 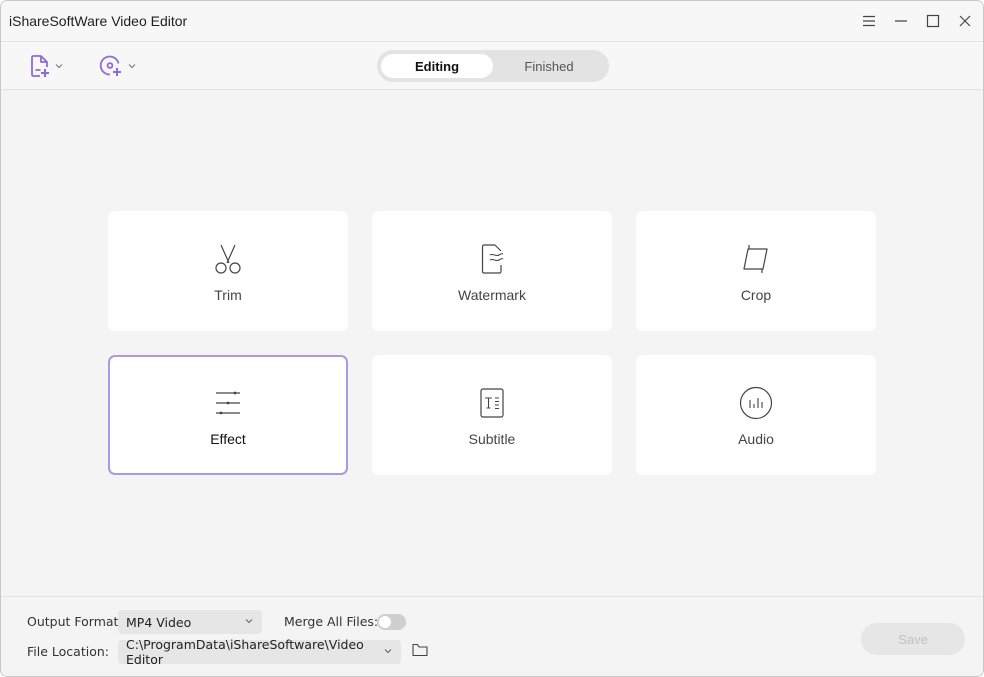 What do you see at coordinates (492, 403) in the screenshot?
I see `subtitle-icon` at bounding box center [492, 403].